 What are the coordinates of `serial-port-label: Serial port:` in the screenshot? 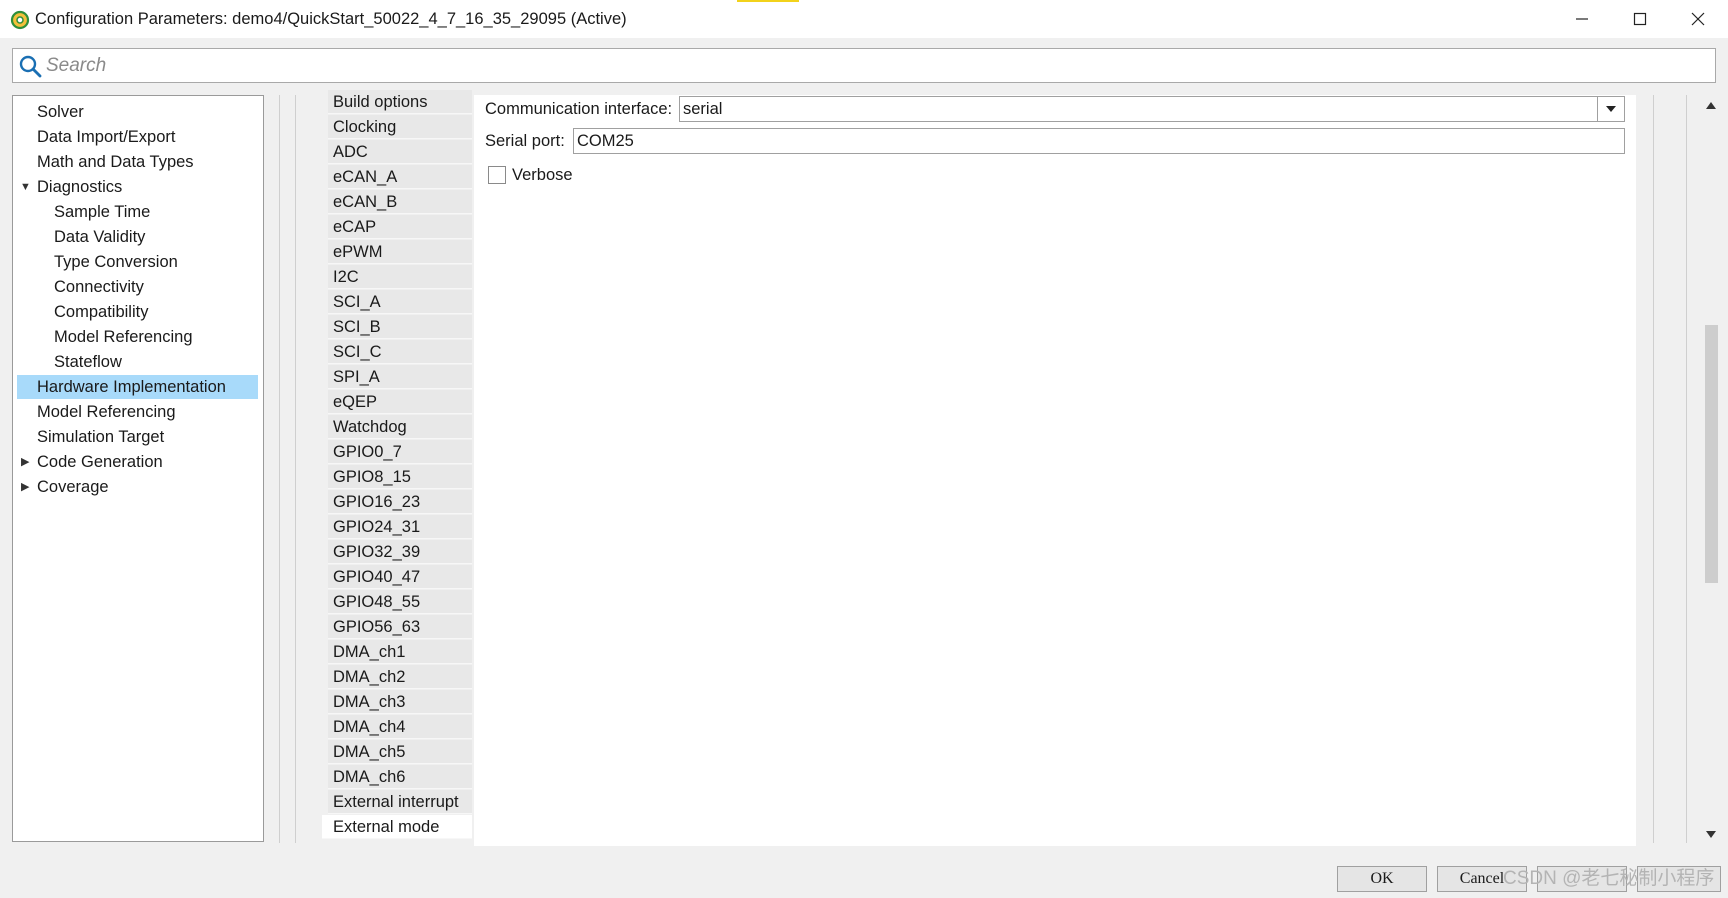 It's located at (525, 141).